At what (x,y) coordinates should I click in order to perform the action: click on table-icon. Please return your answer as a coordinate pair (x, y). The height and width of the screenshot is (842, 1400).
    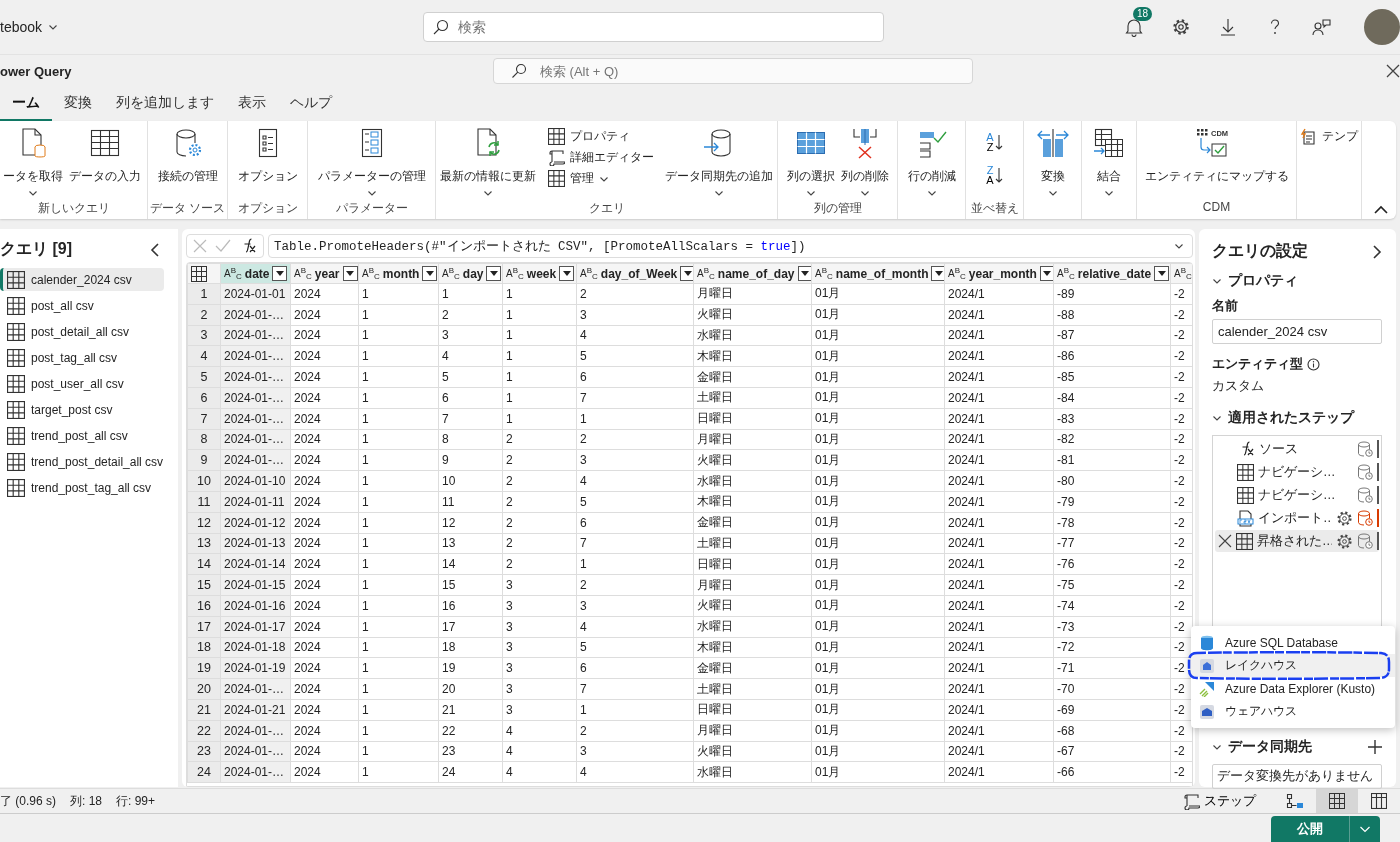
    Looking at the image, I should click on (1245, 495).